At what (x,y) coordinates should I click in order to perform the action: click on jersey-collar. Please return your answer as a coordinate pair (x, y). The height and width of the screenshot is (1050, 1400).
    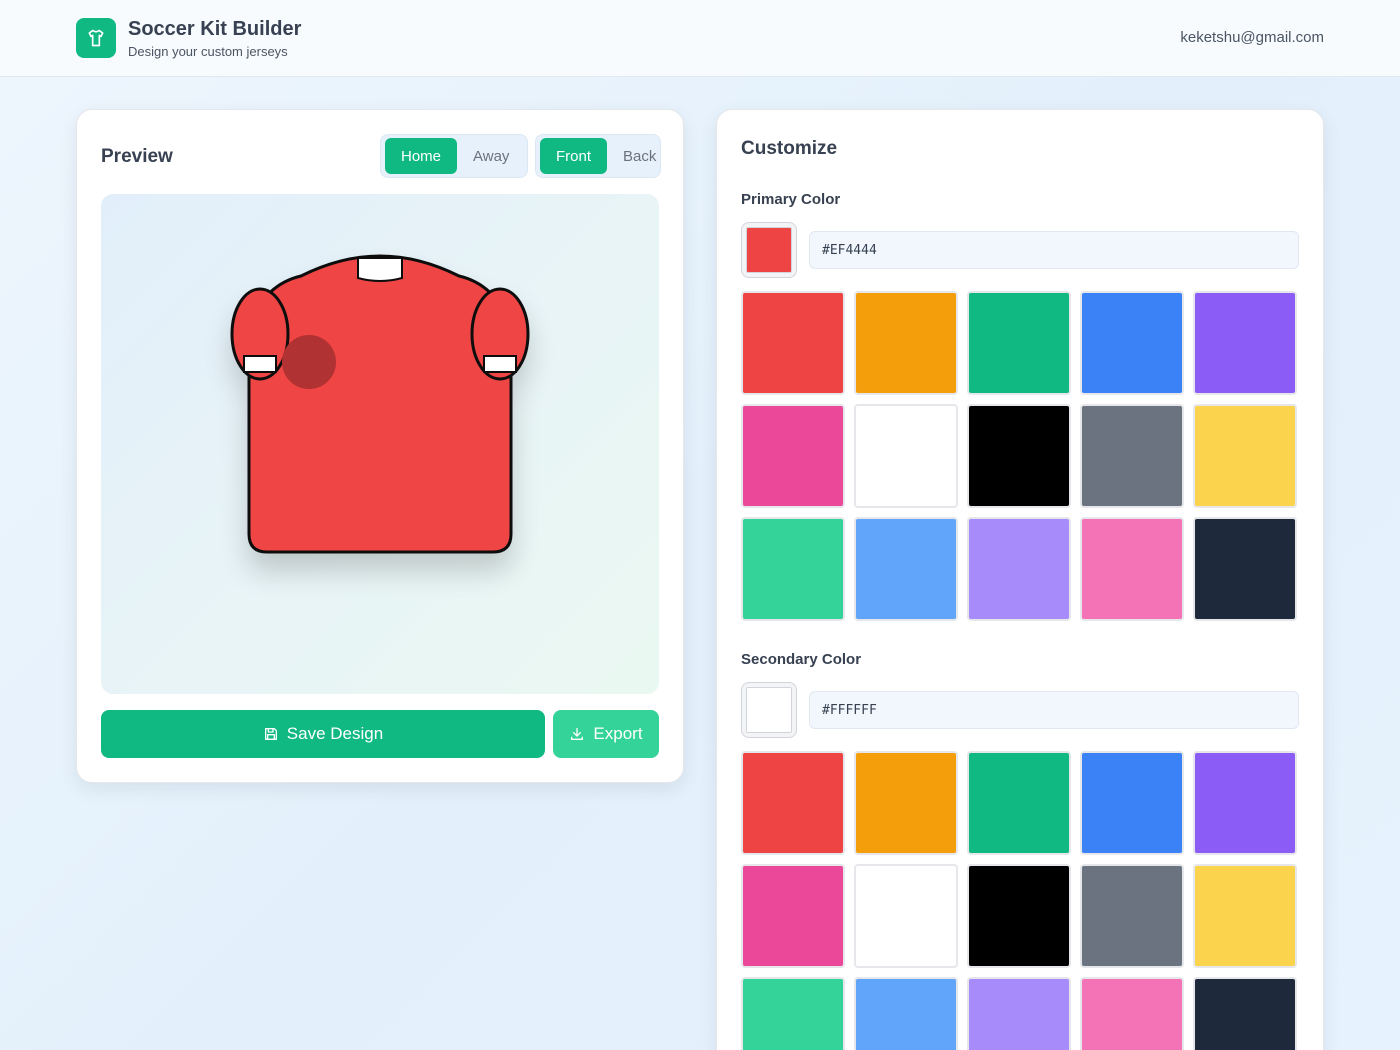
    Looking at the image, I should click on (380, 269).